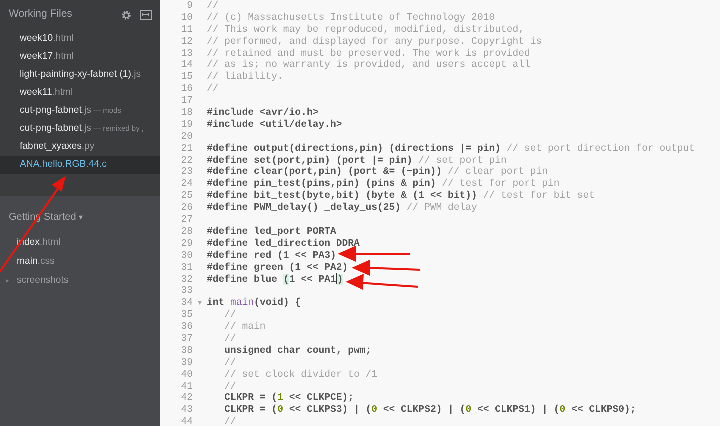 This screenshot has height=426, width=720. What do you see at coordinates (274, 124) in the screenshot?
I see `code-line: #include <util/delay.h>` at bounding box center [274, 124].